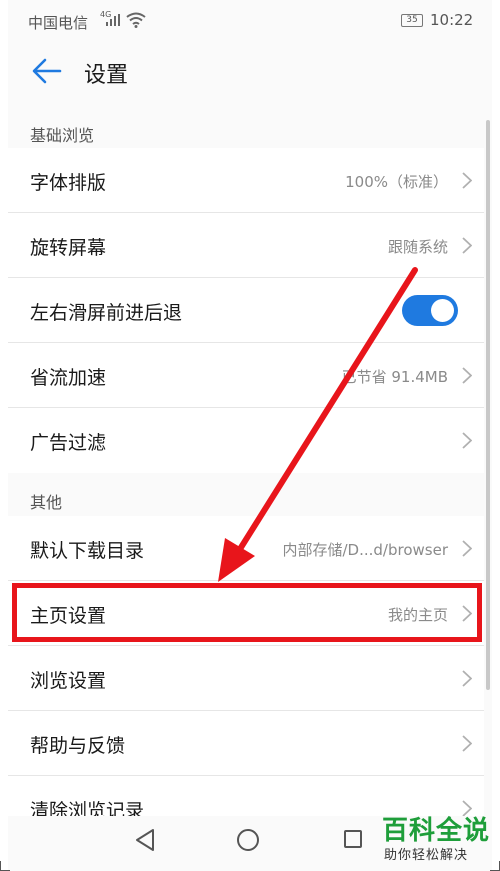 The image size is (500, 871). I want to click on nav-back-icon, so click(145, 840).